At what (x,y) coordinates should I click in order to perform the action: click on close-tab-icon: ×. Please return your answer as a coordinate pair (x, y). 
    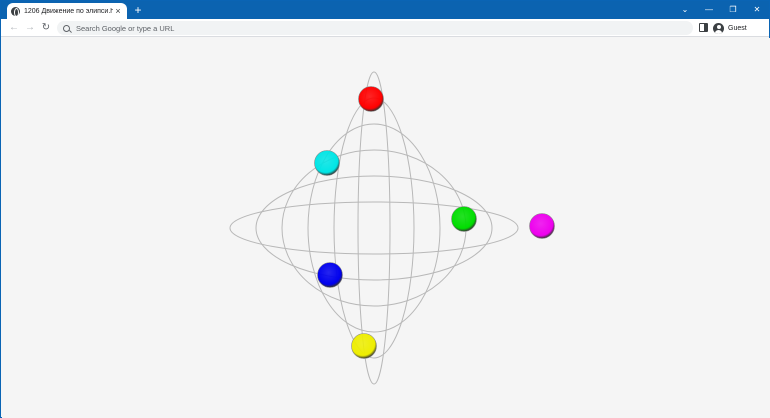
    Looking at the image, I should click on (118, 11).